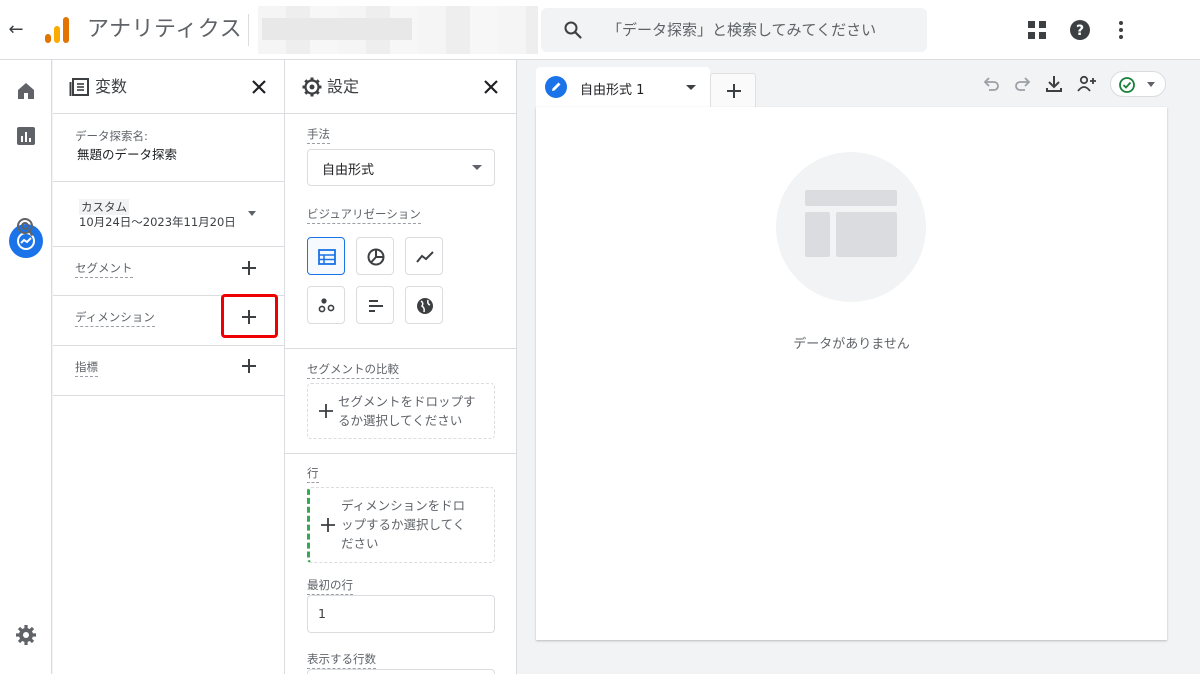 This screenshot has height=674, width=1200. What do you see at coordinates (1138, 84) in the screenshot?
I see `save-status-pill` at bounding box center [1138, 84].